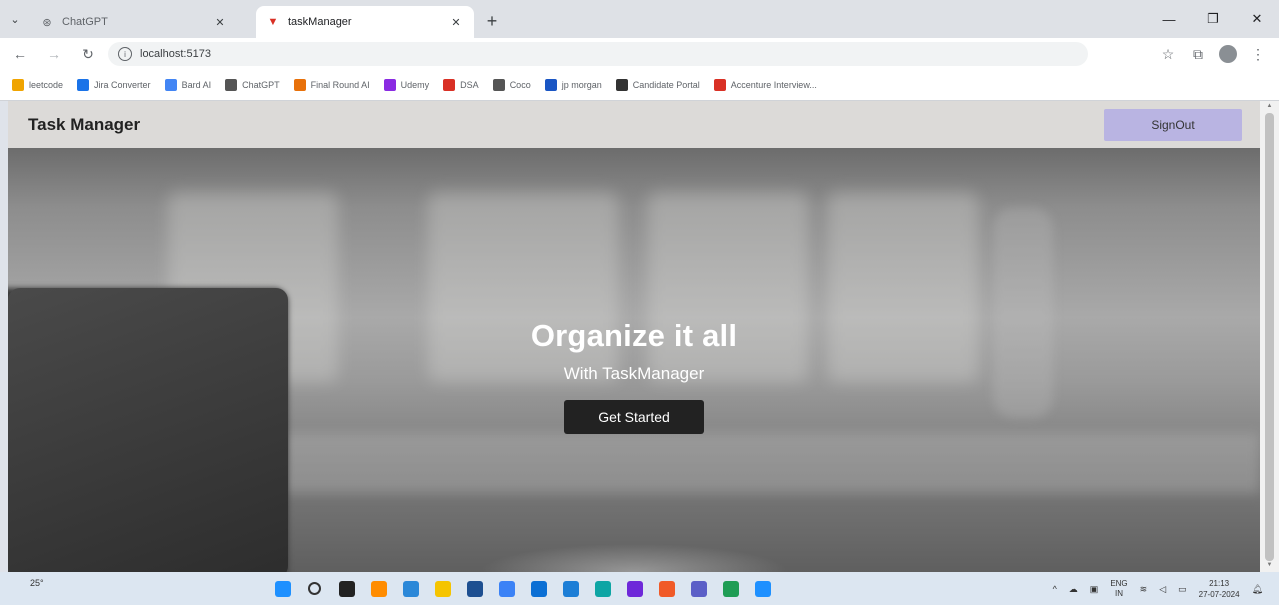  Describe the element at coordinates (759, 463) in the screenshot. I see `hero-background-counter` at that location.